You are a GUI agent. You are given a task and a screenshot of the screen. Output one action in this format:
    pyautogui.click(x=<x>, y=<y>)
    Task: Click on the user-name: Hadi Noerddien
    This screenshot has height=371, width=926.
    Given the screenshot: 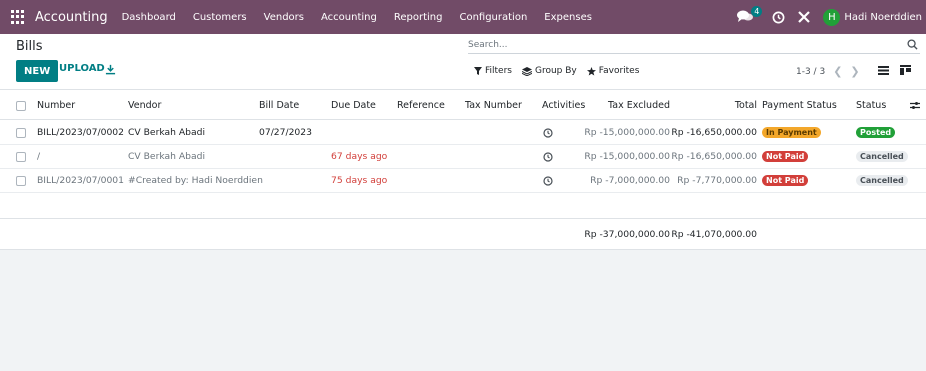 What is the action you would take?
    pyautogui.click(x=883, y=17)
    